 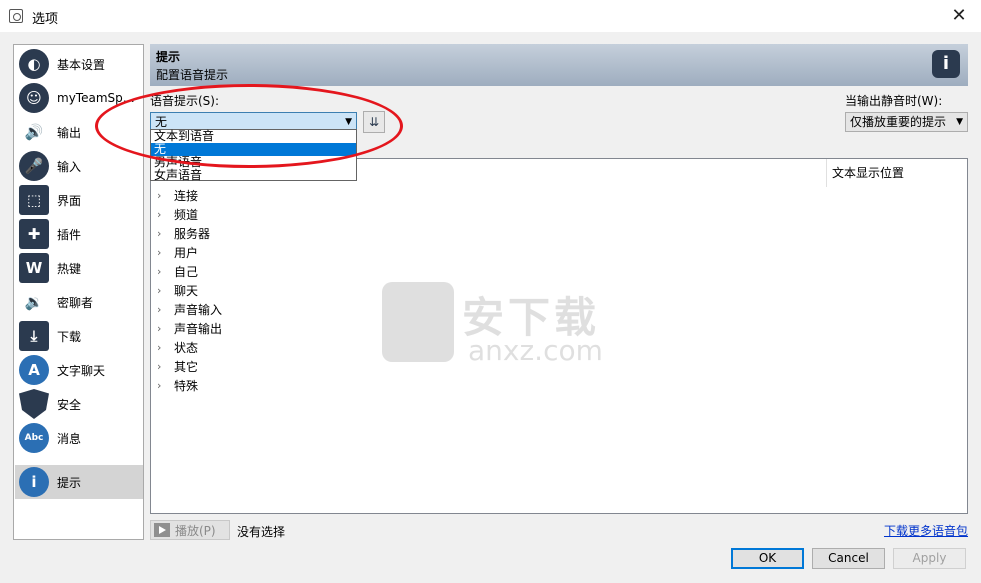 I want to click on download-more-voice-packs-link: 下载更多语音包, so click(x=926, y=530).